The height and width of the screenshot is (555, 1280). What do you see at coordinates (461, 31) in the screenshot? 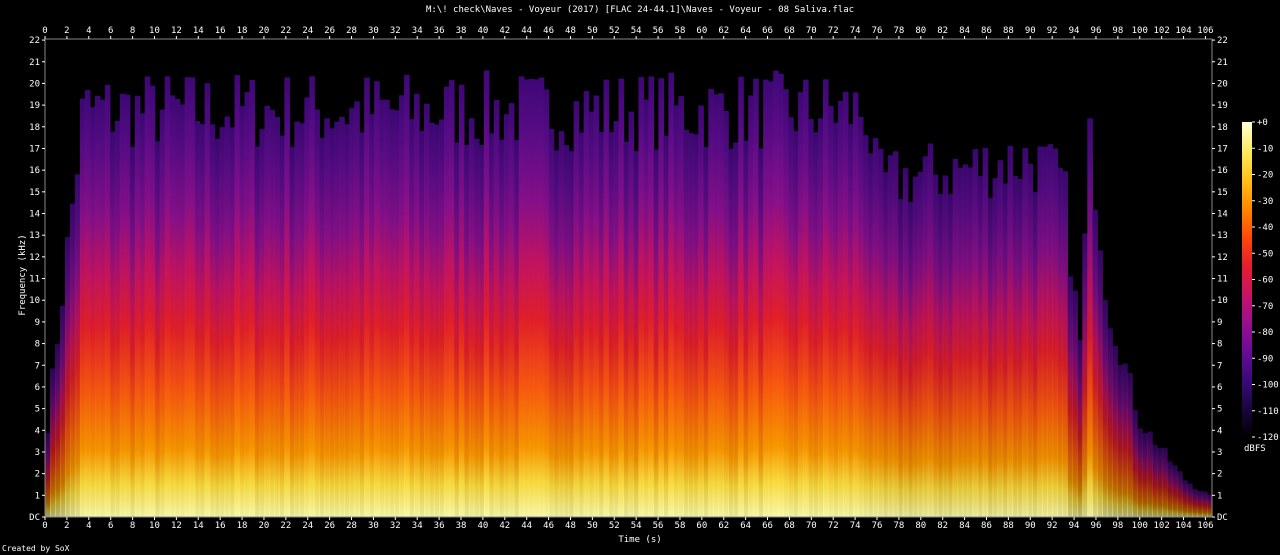
I see `x-tick-label-top: 38` at bounding box center [461, 31].